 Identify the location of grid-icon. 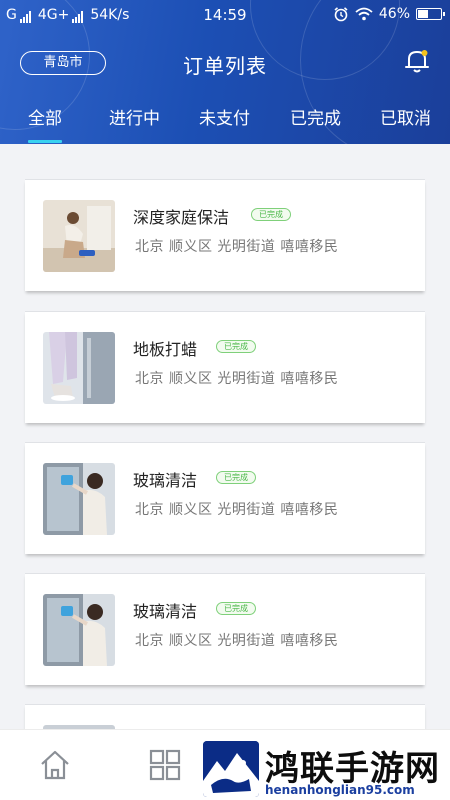
(165, 765).